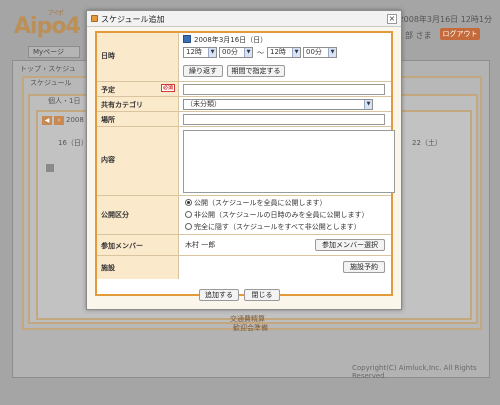  I want to click on schedule-view-title: 個人・1日, so click(64, 101).